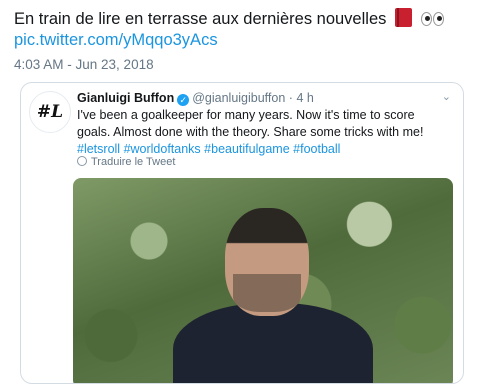 The height and width of the screenshot is (384, 480). I want to click on hashtag-beautifulgame: #beautifulgame, so click(246, 149).